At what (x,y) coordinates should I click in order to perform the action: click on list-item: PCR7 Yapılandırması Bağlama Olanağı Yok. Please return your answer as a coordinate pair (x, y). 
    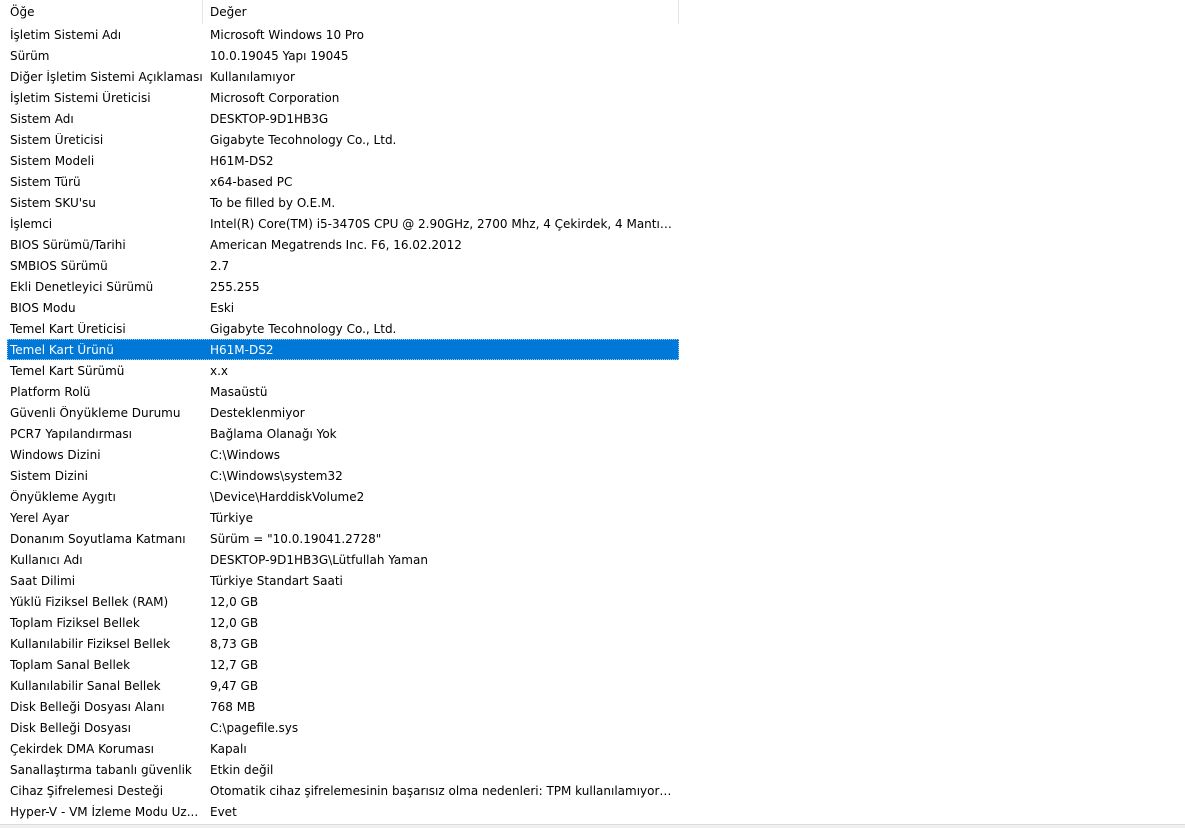
    Looking at the image, I should click on (339, 433).